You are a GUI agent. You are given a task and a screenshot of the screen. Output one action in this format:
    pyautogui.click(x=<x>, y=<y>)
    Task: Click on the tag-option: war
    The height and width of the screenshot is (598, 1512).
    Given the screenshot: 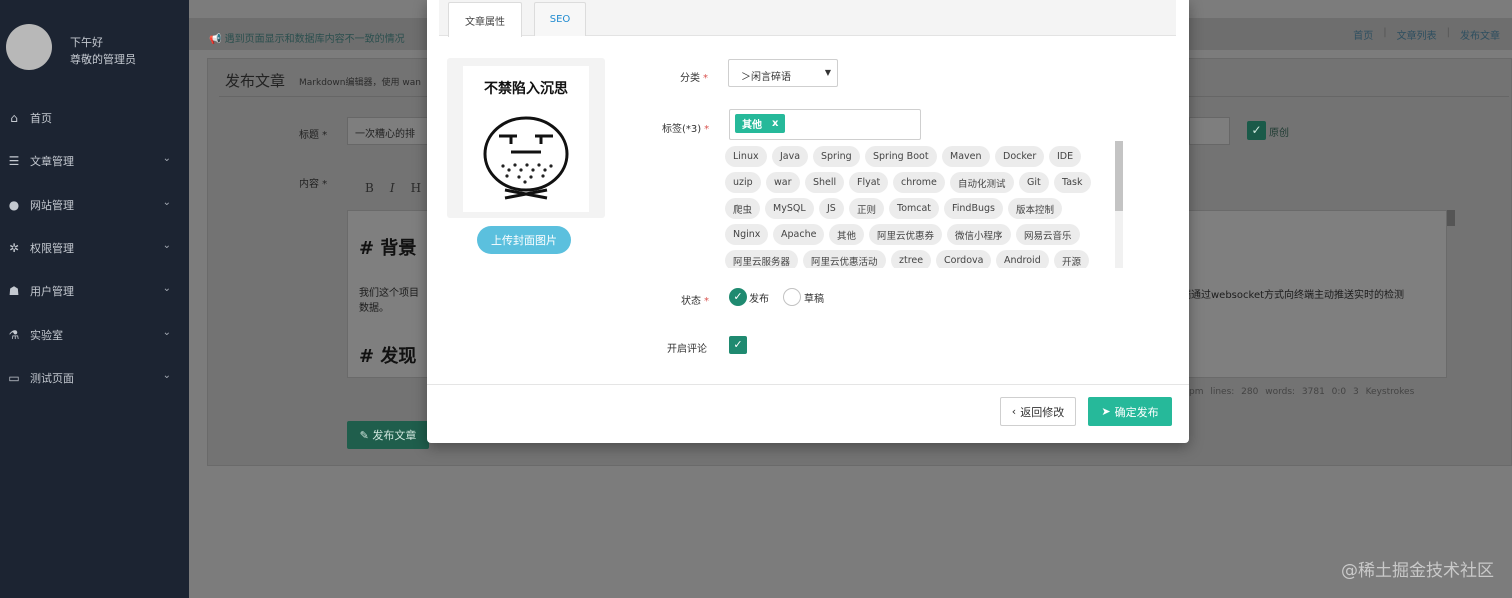 What is the action you would take?
    pyautogui.click(x=783, y=182)
    